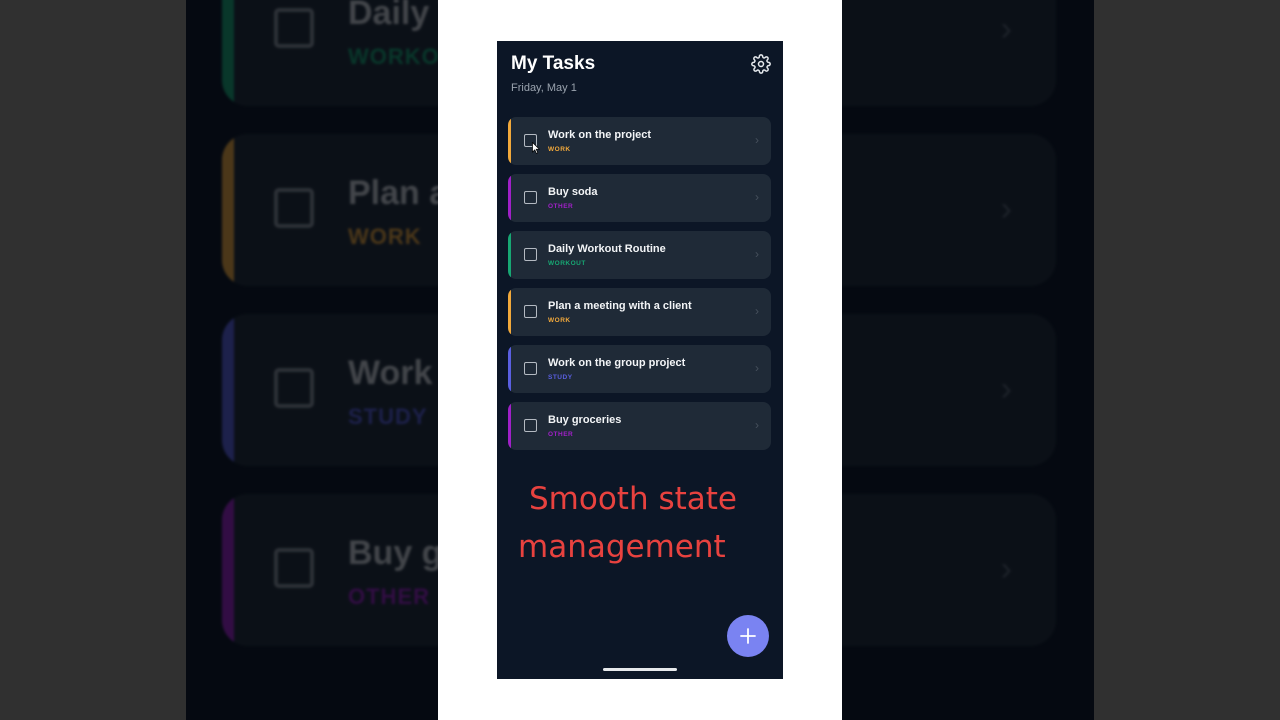 This screenshot has width=1280, height=720. I want to click on page-title: My Tasks, so click(553, 63).